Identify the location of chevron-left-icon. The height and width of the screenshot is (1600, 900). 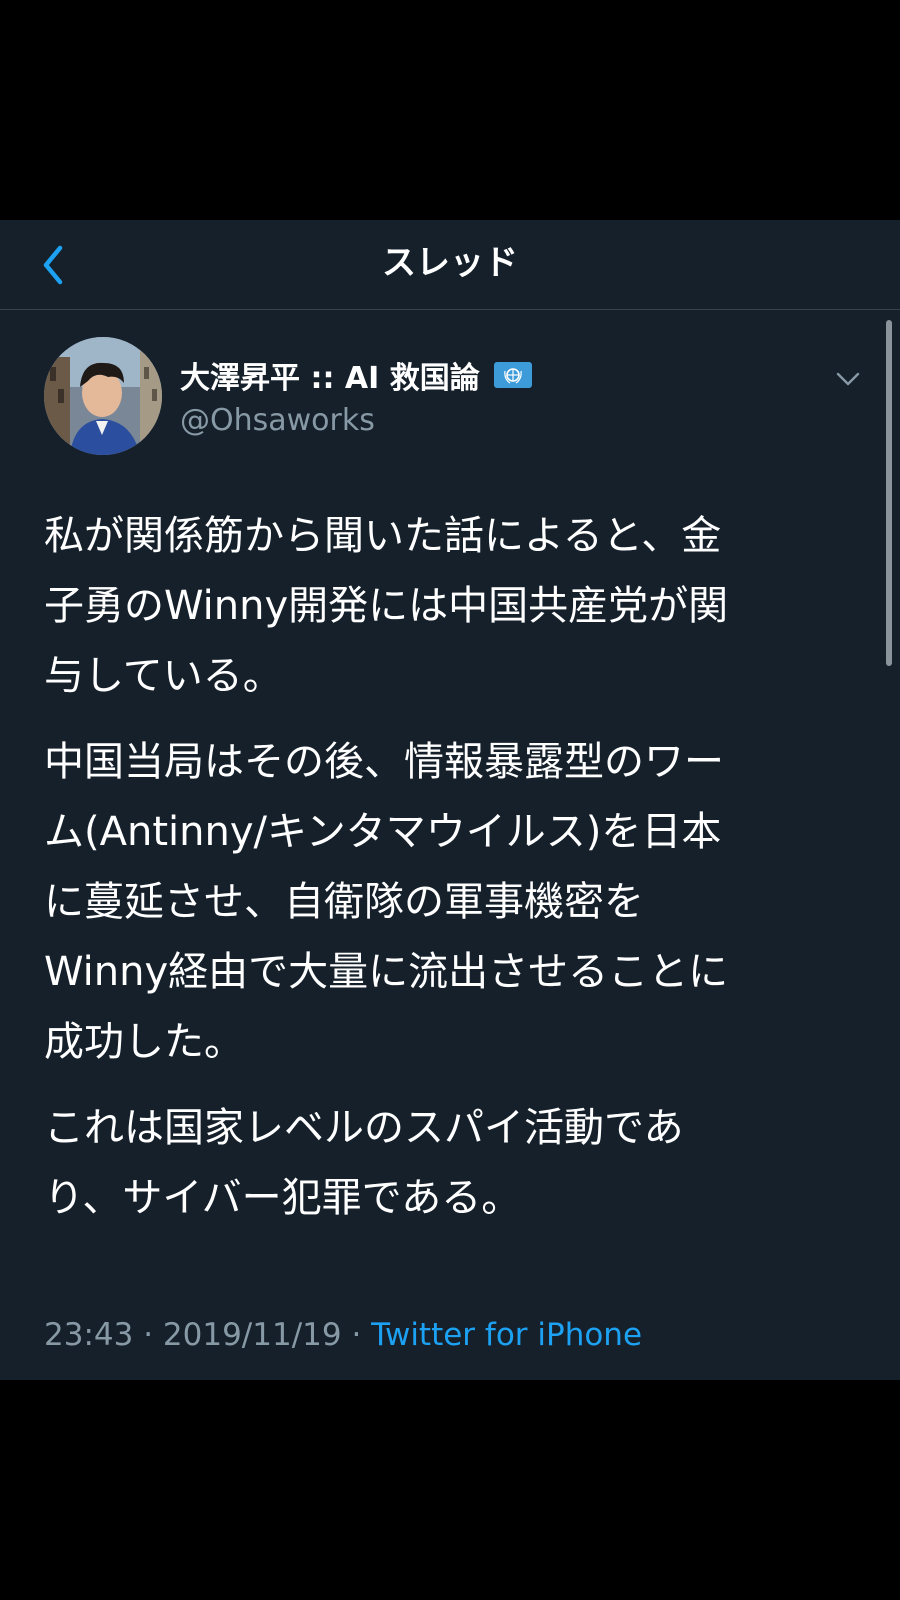
(53, 265).